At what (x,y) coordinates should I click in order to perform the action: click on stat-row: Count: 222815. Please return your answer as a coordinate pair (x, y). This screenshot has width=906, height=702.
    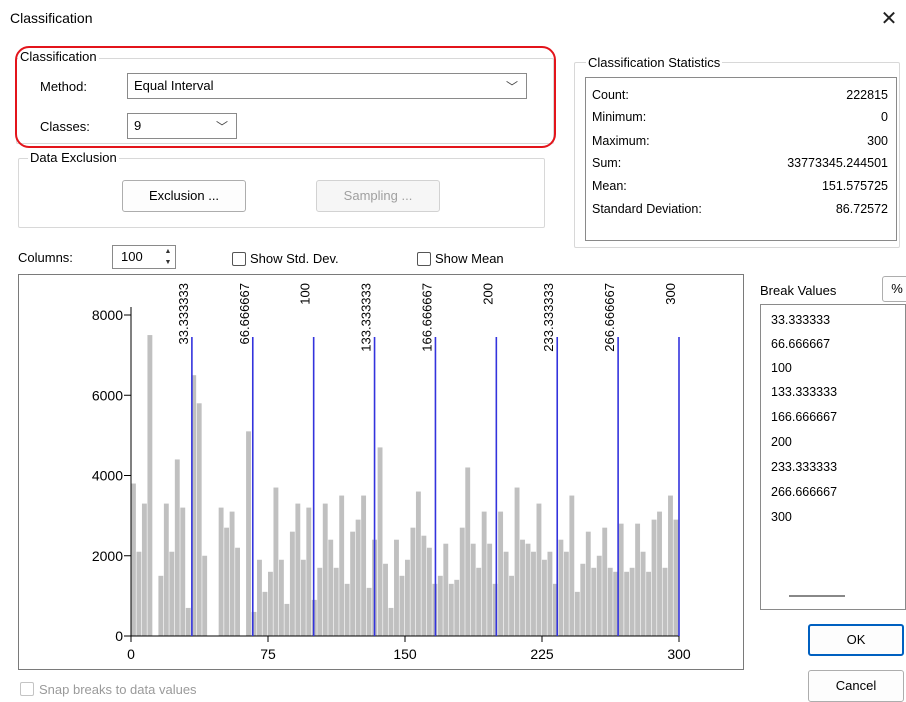
    Looking at the image, I should click on (740, 95).